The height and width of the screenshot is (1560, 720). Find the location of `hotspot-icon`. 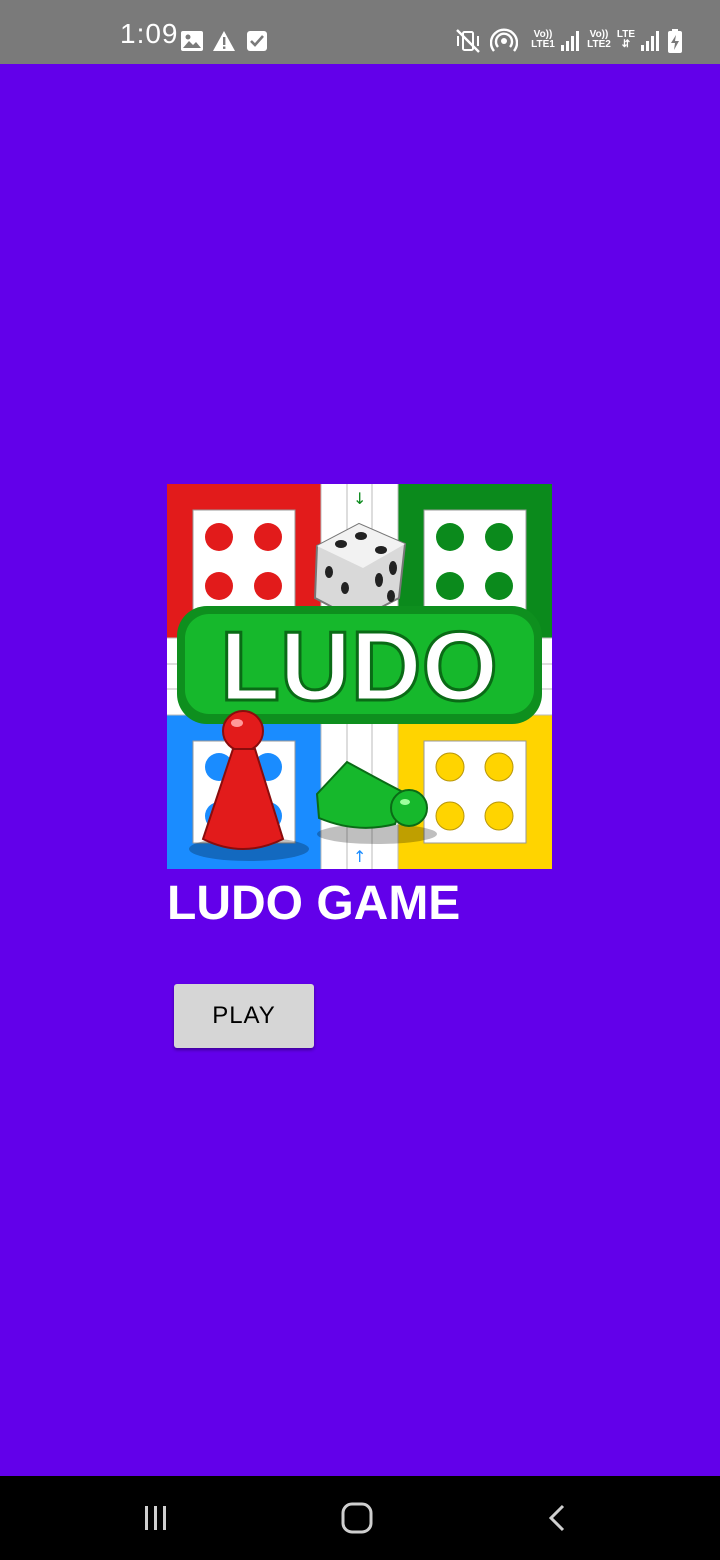

hotspot-icon is located at coordinates (504, 43).